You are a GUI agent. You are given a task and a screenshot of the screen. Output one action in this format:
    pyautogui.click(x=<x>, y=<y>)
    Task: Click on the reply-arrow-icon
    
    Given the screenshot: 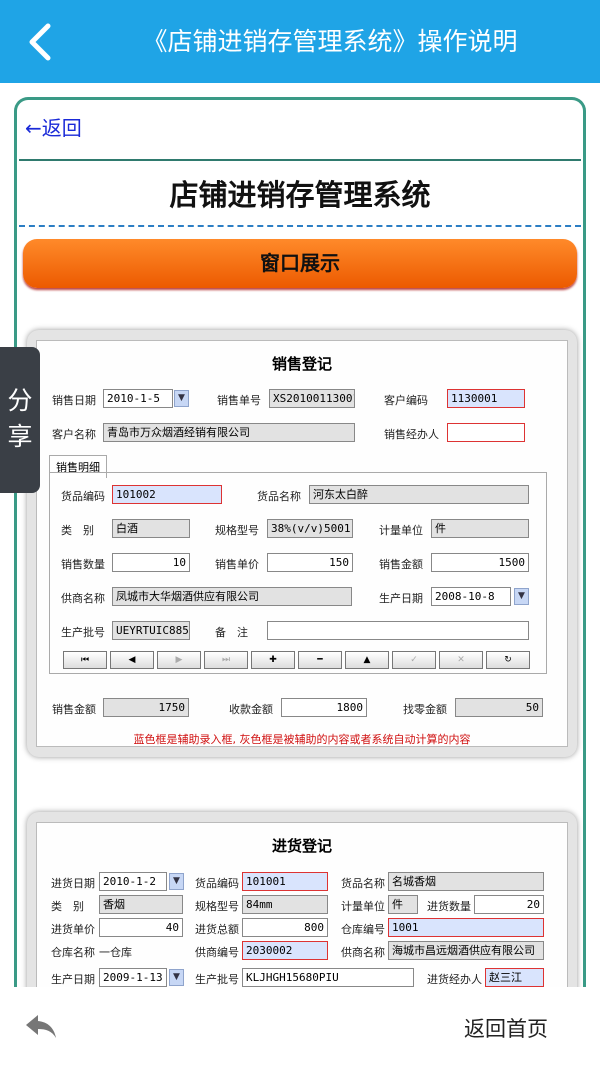 What is the action you would take?
    pyautogui.click(x=41, y=1026)
    